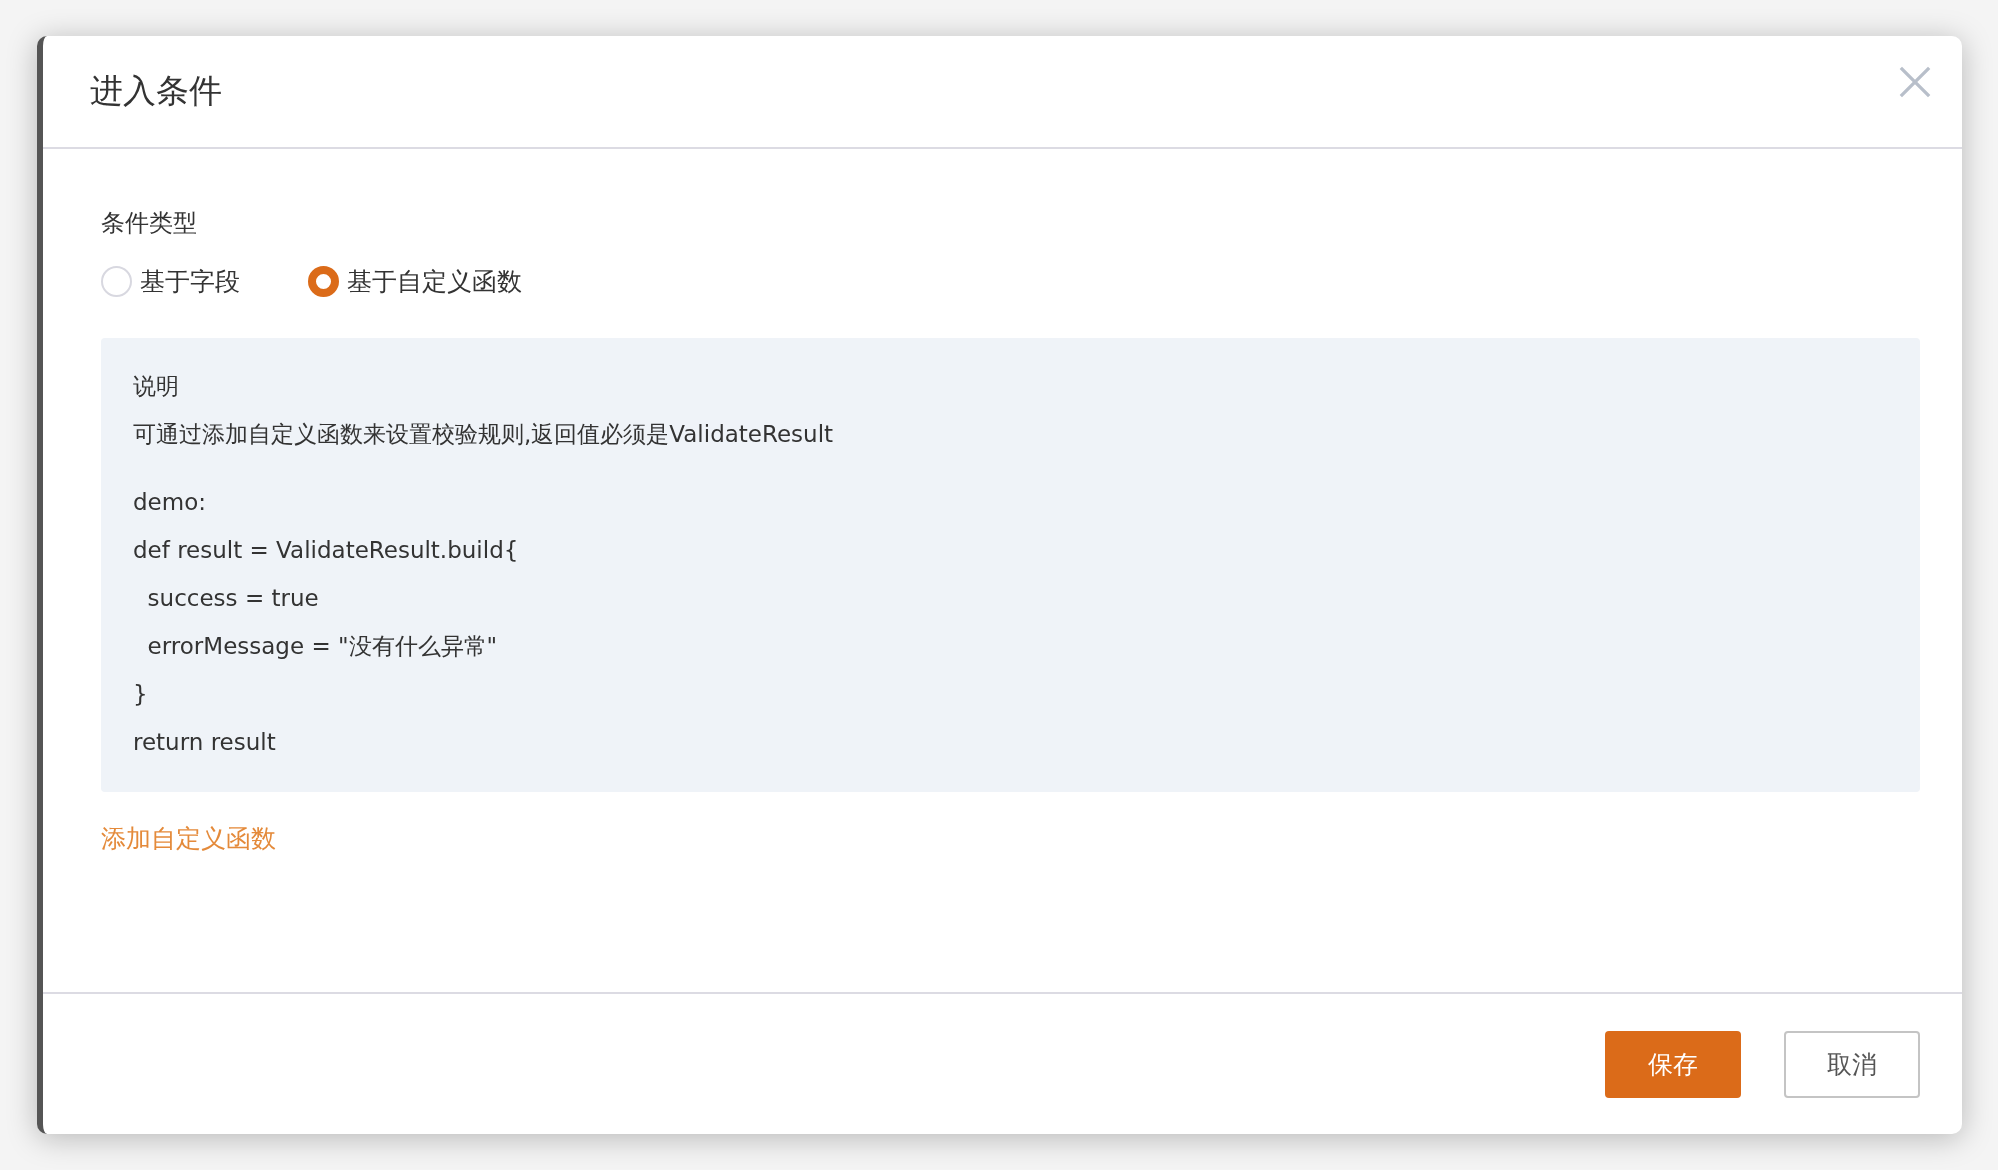  Describe the element at coordinates (484, 434) in the screenshot. I see `description-text: 可通过添加自定义函数来设置校验规则,返回值必须是ValidateResult` at that location.